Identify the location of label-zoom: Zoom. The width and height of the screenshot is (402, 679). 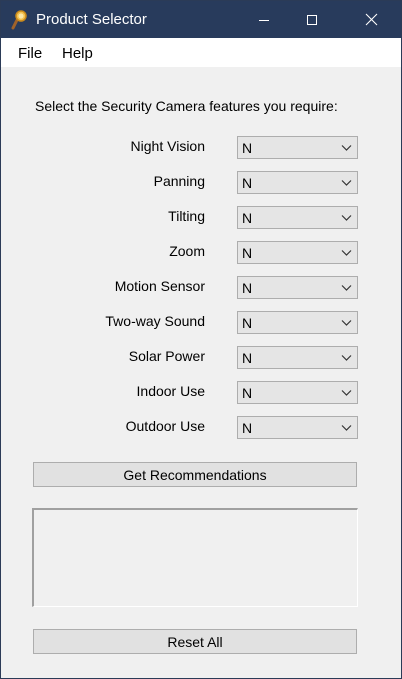
(187, 251).